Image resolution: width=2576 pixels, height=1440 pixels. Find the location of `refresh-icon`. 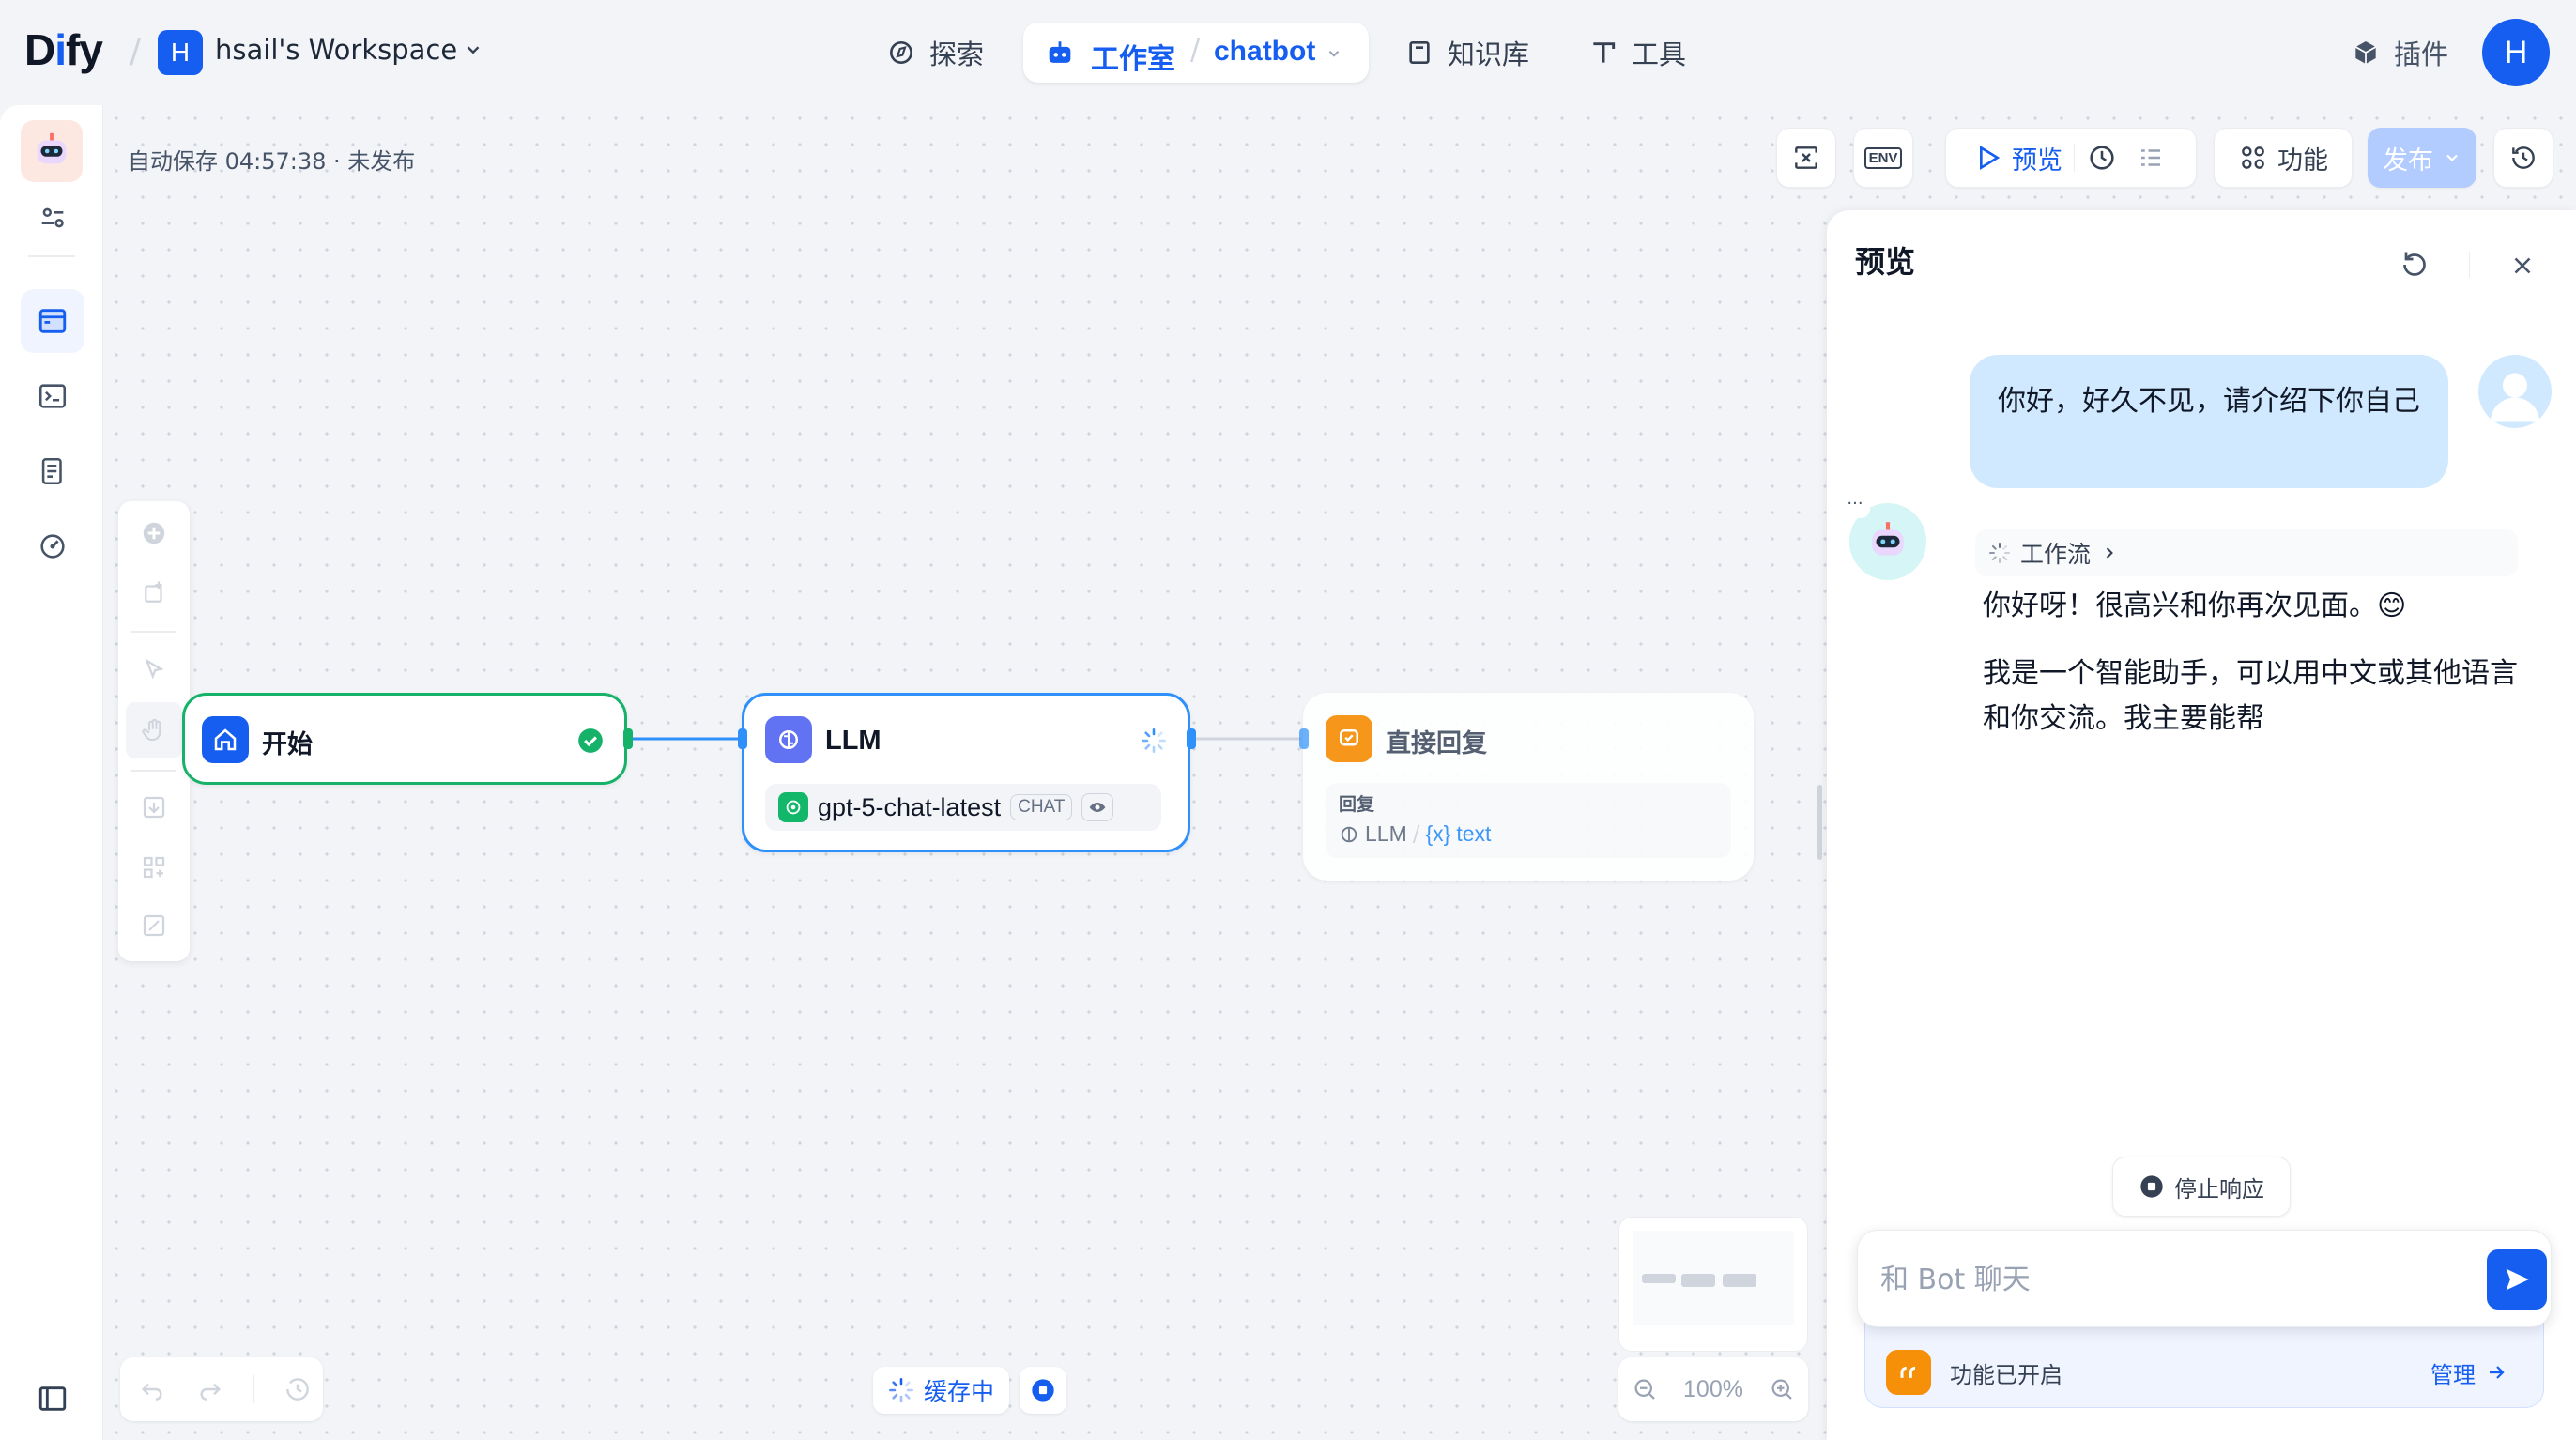

refresh-icon is located at coordinates (2415, 265).